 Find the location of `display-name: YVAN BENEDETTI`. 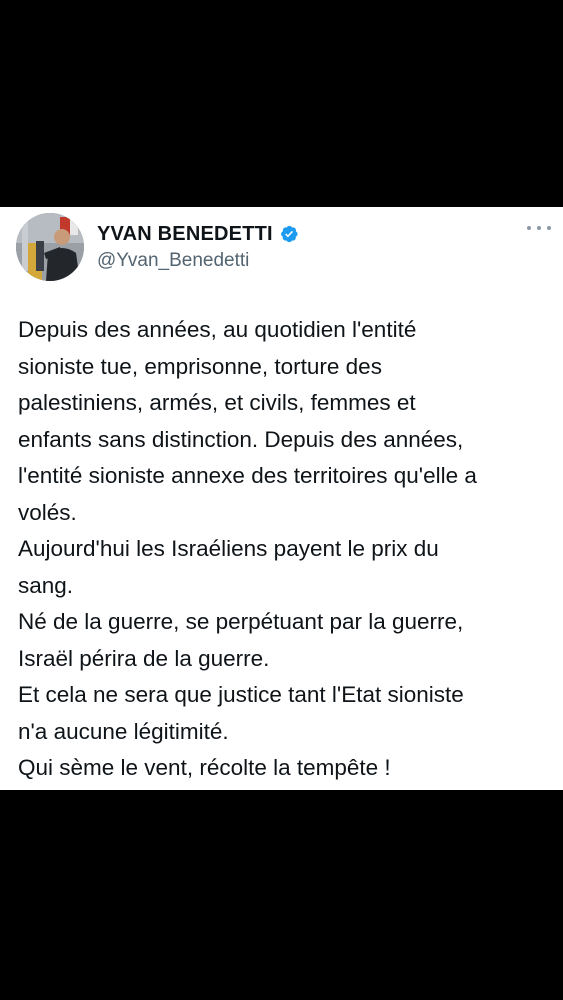

display-name: YVAN BENEDETTI is located at coordinates (185, 234).